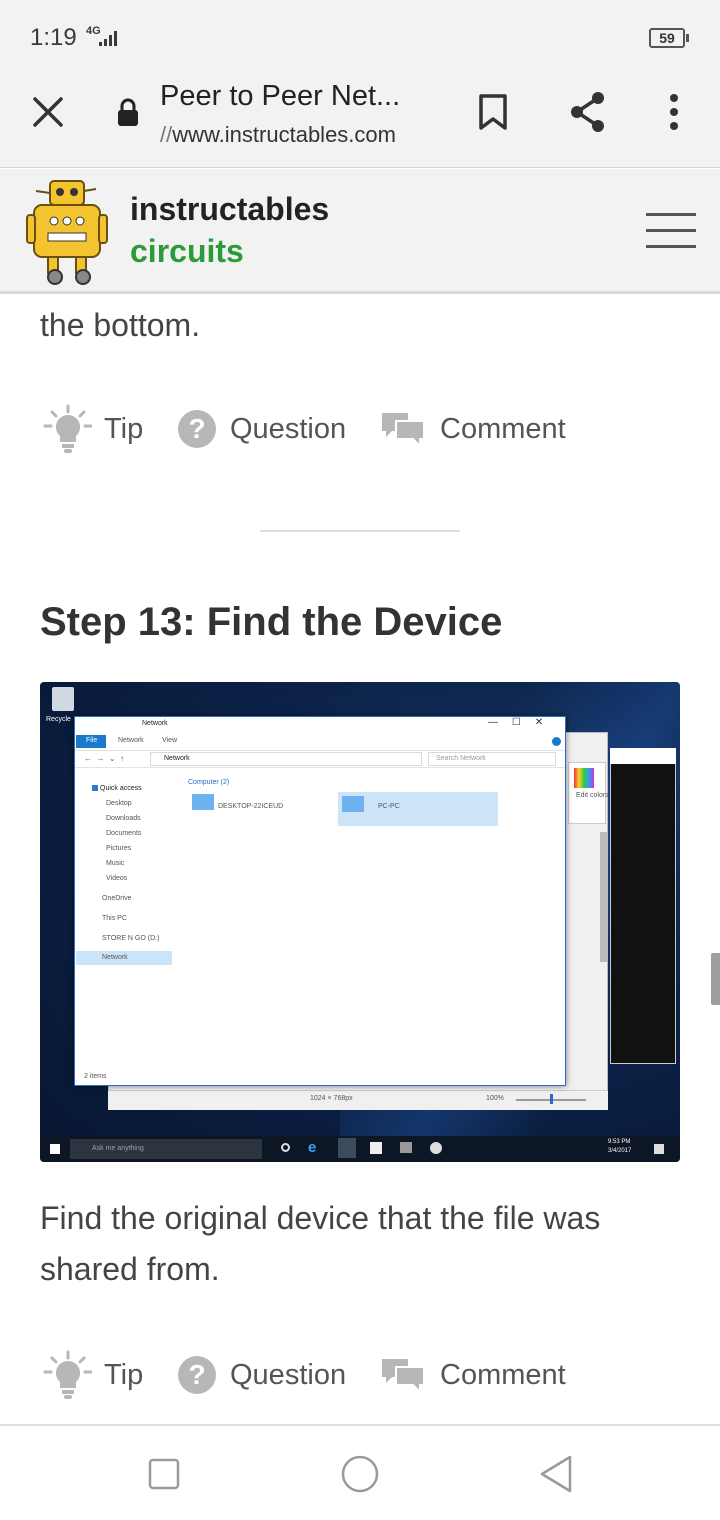 The image size is (720, 1520). What do you see at coordinates (95, 1076) in the screenshot?
I see `status-items: 2 items` at bounding box center [95, 1076].